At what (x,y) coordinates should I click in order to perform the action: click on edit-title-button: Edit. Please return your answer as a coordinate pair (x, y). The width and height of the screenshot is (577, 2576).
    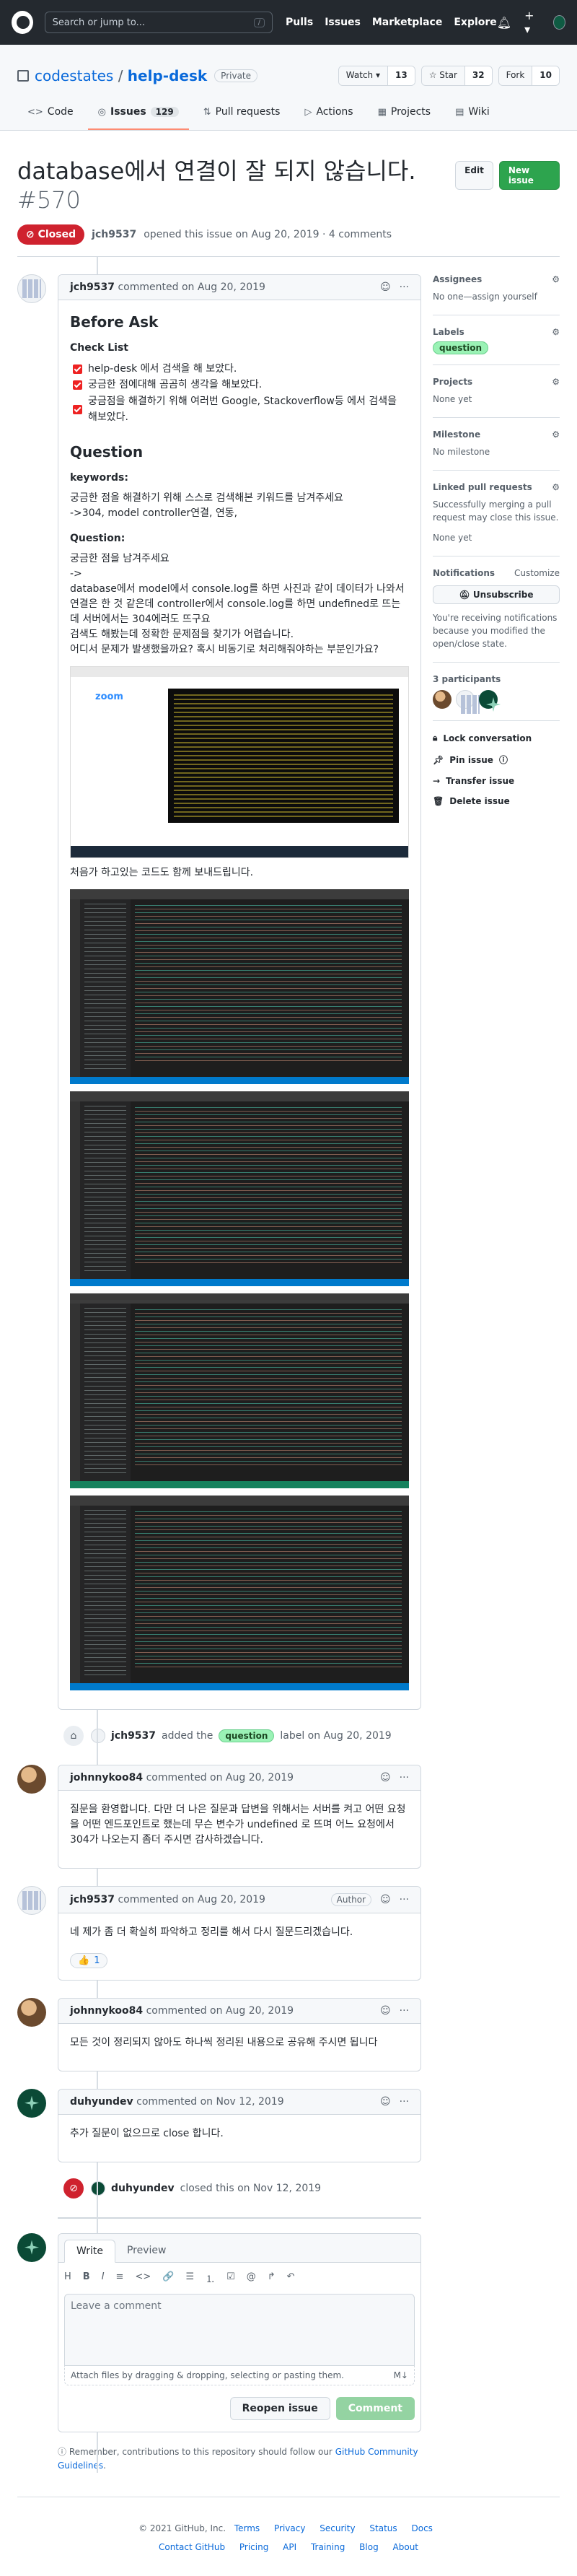
    Looking at the image, I should click on (474, 175).